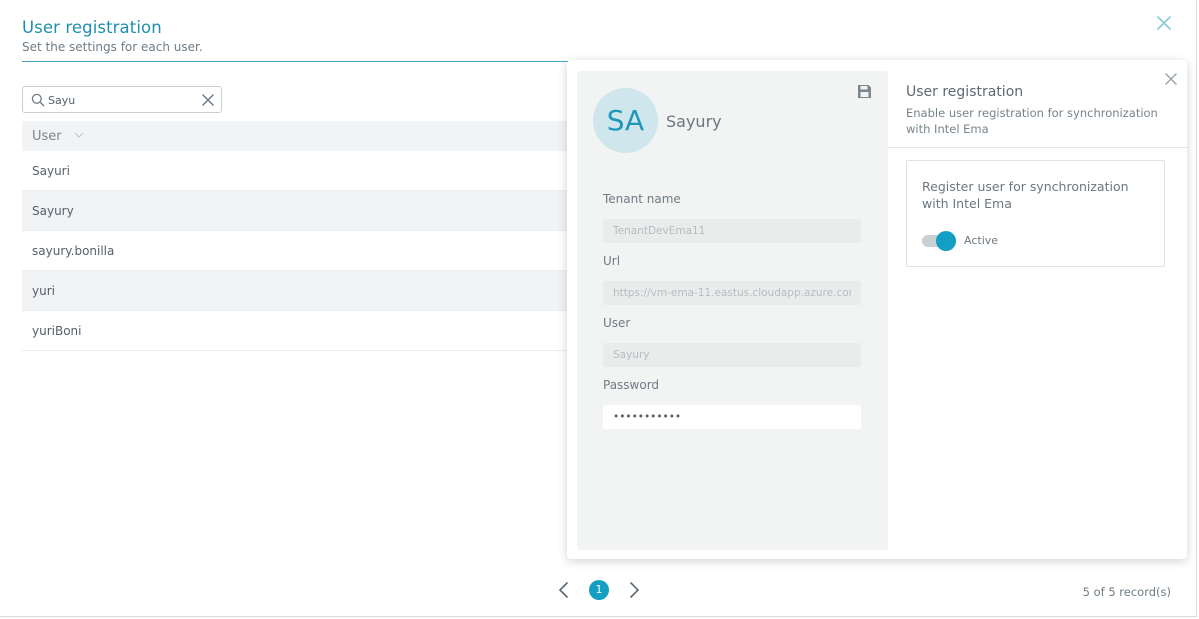  Describe the element at coordinates (92, 27) in the screenshot. I see `page-title: User registration` at that location.